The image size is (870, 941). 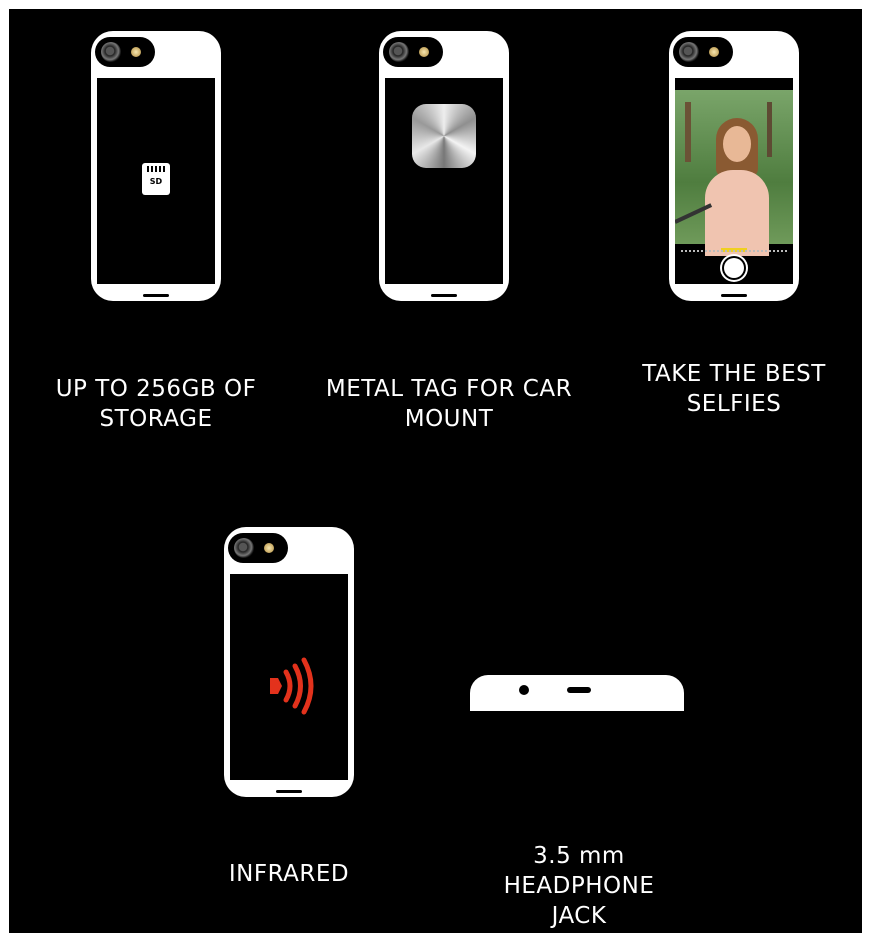 I want to click on infrared-signal-icon, so click(x=292, y=686).